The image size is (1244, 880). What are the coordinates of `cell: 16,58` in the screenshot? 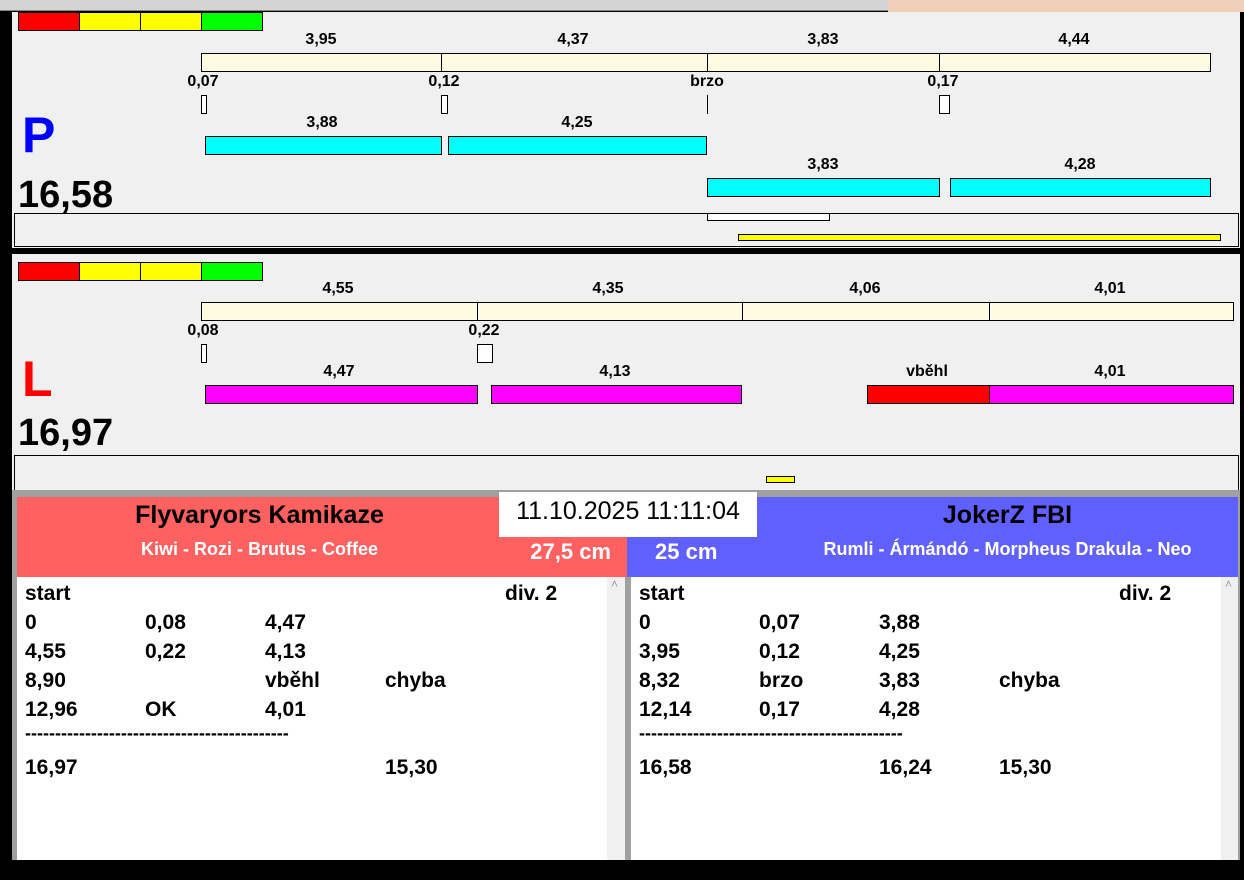 It's located at (665, 767).